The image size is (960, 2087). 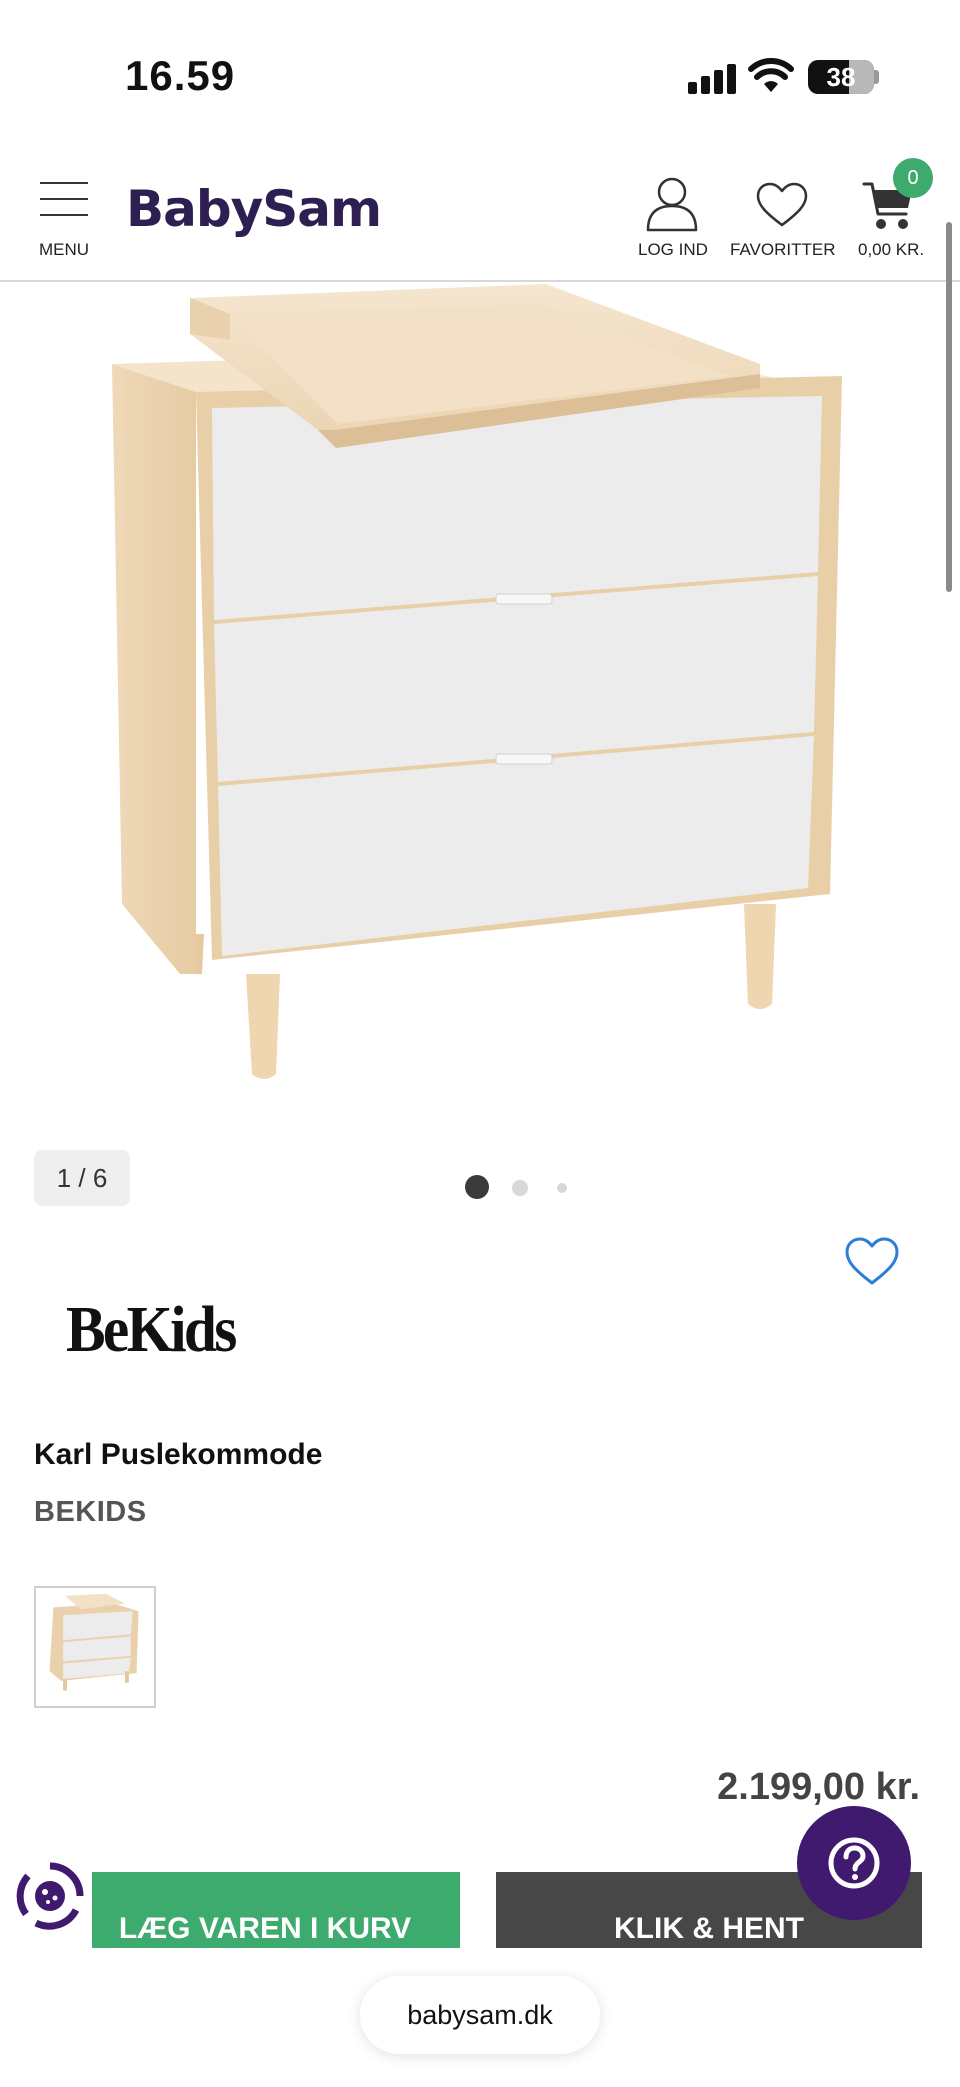 I want to click on brand-logo: BeKids, so click(x=151, y=1330).